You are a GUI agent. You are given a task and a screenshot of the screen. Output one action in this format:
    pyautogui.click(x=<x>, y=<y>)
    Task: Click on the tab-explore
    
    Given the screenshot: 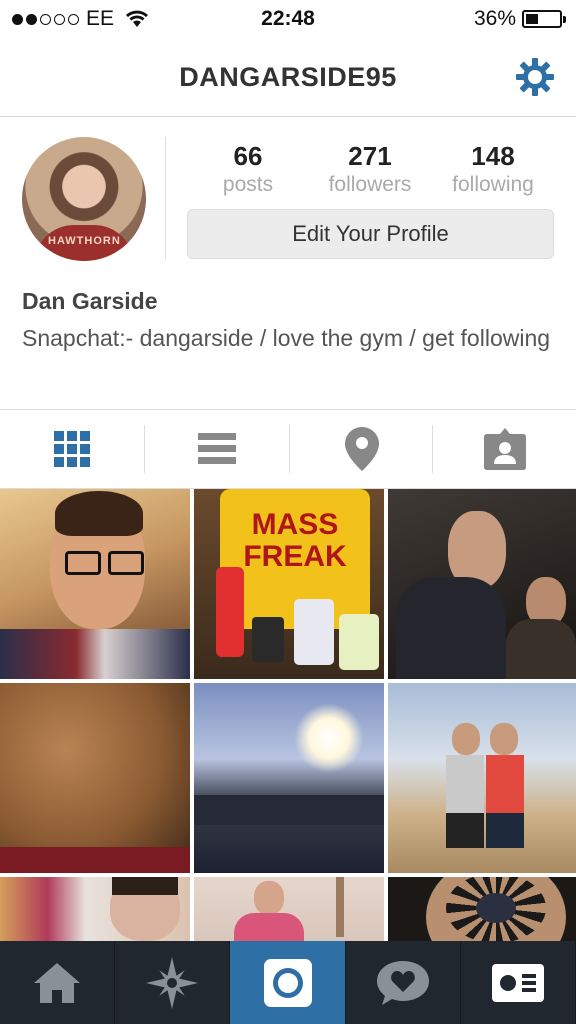 What is the action you would take?
    pyautogui.click(x=173, y=982)
    